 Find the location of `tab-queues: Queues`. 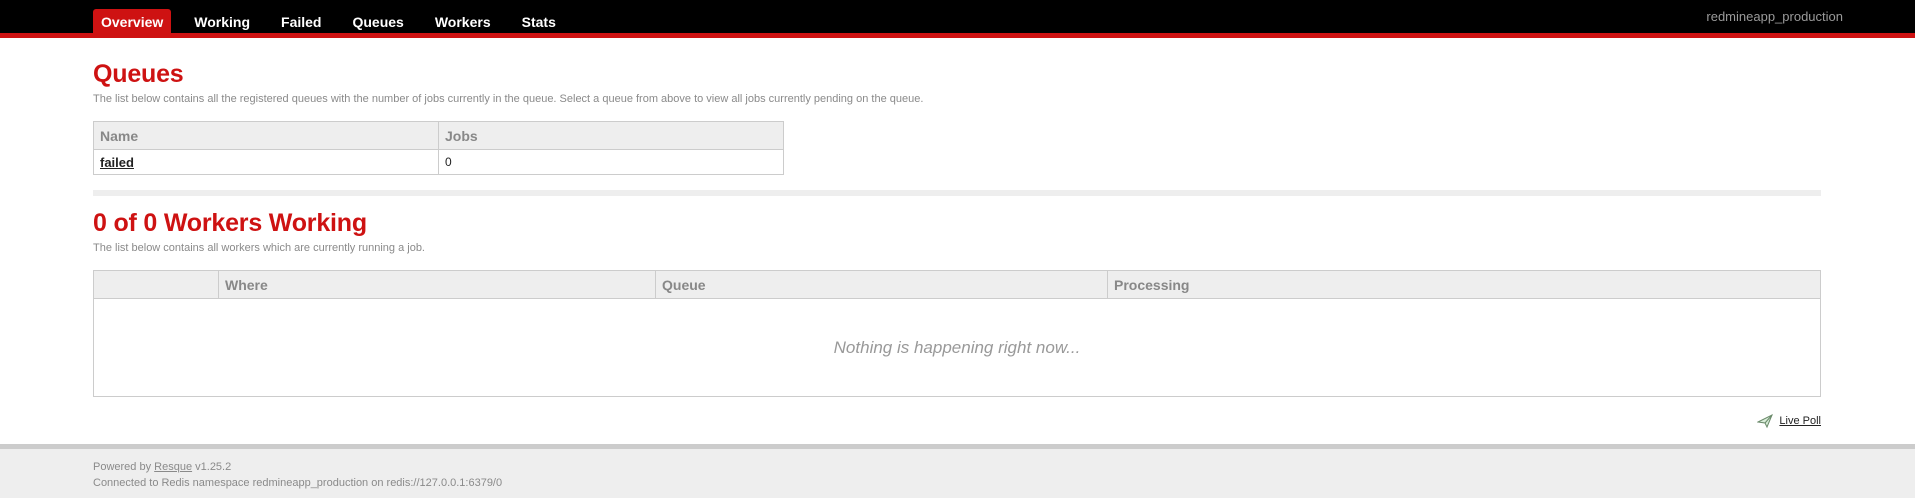

tab-queues: Queues is located at coordinates (377, 23).